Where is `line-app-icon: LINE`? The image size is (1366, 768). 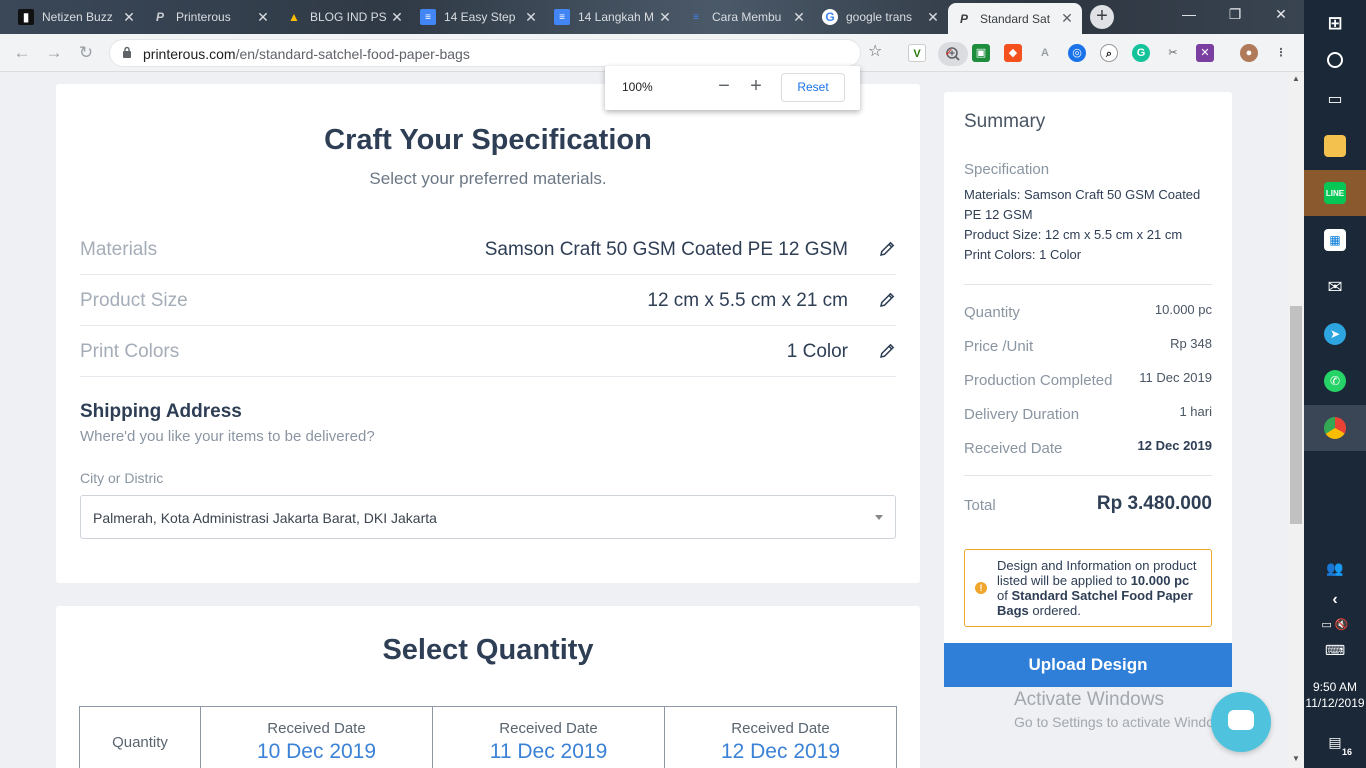 line-app-icon: LINE is located at coordinates (1335, 193).